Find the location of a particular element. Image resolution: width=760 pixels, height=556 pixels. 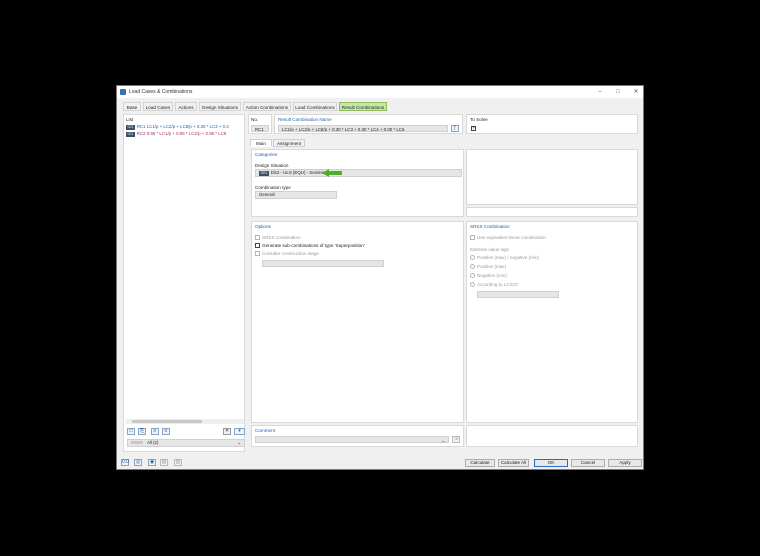

tab-design-situations: Design Situations is located at coordinates (220, 106).